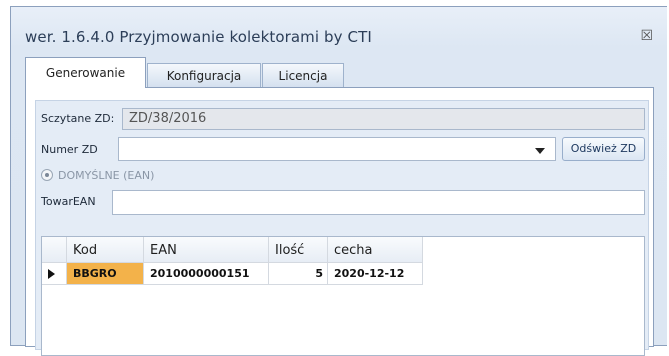 The image size is (669, 356). Describe the element at coordinates (105, 250) in the screenshot. I see `column-header-kod: Kod` at that location.